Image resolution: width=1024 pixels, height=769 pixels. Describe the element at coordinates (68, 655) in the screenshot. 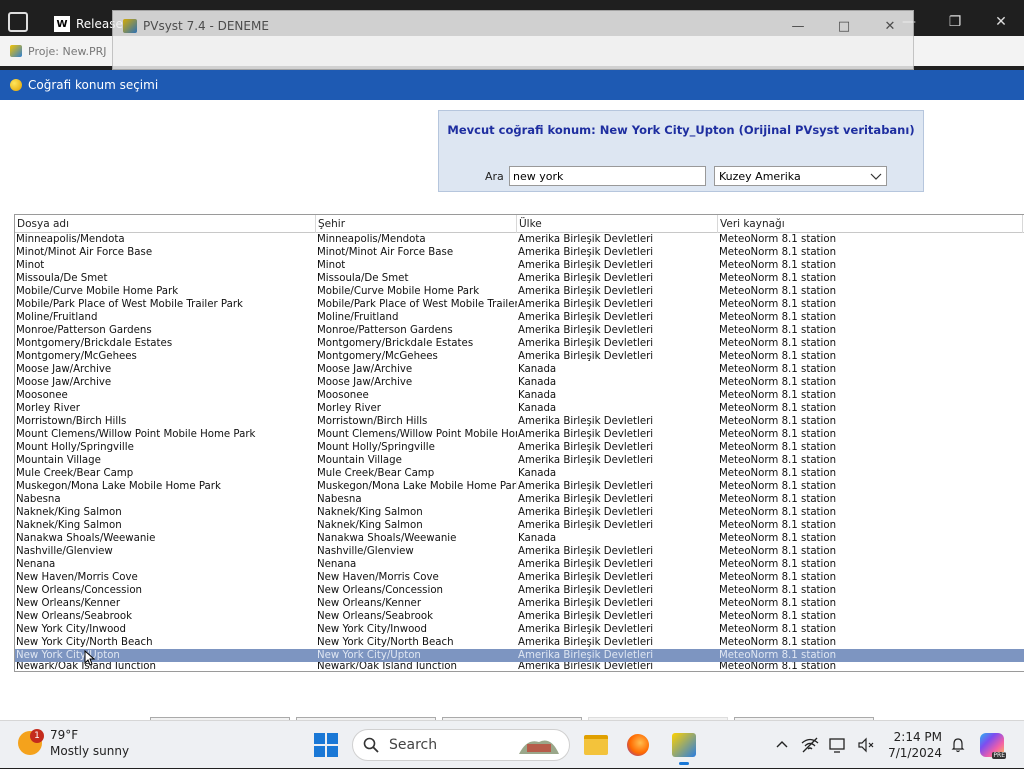

I see `cell-filename: New York City/Upton` at that location.